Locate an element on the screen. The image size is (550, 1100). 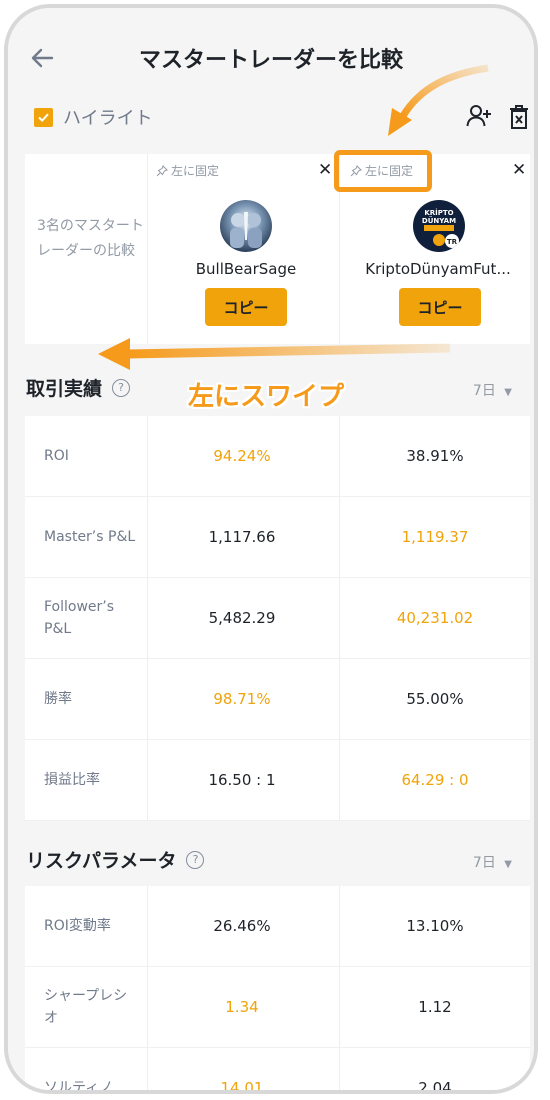
pin-icon is located at coordinates (162, 170).